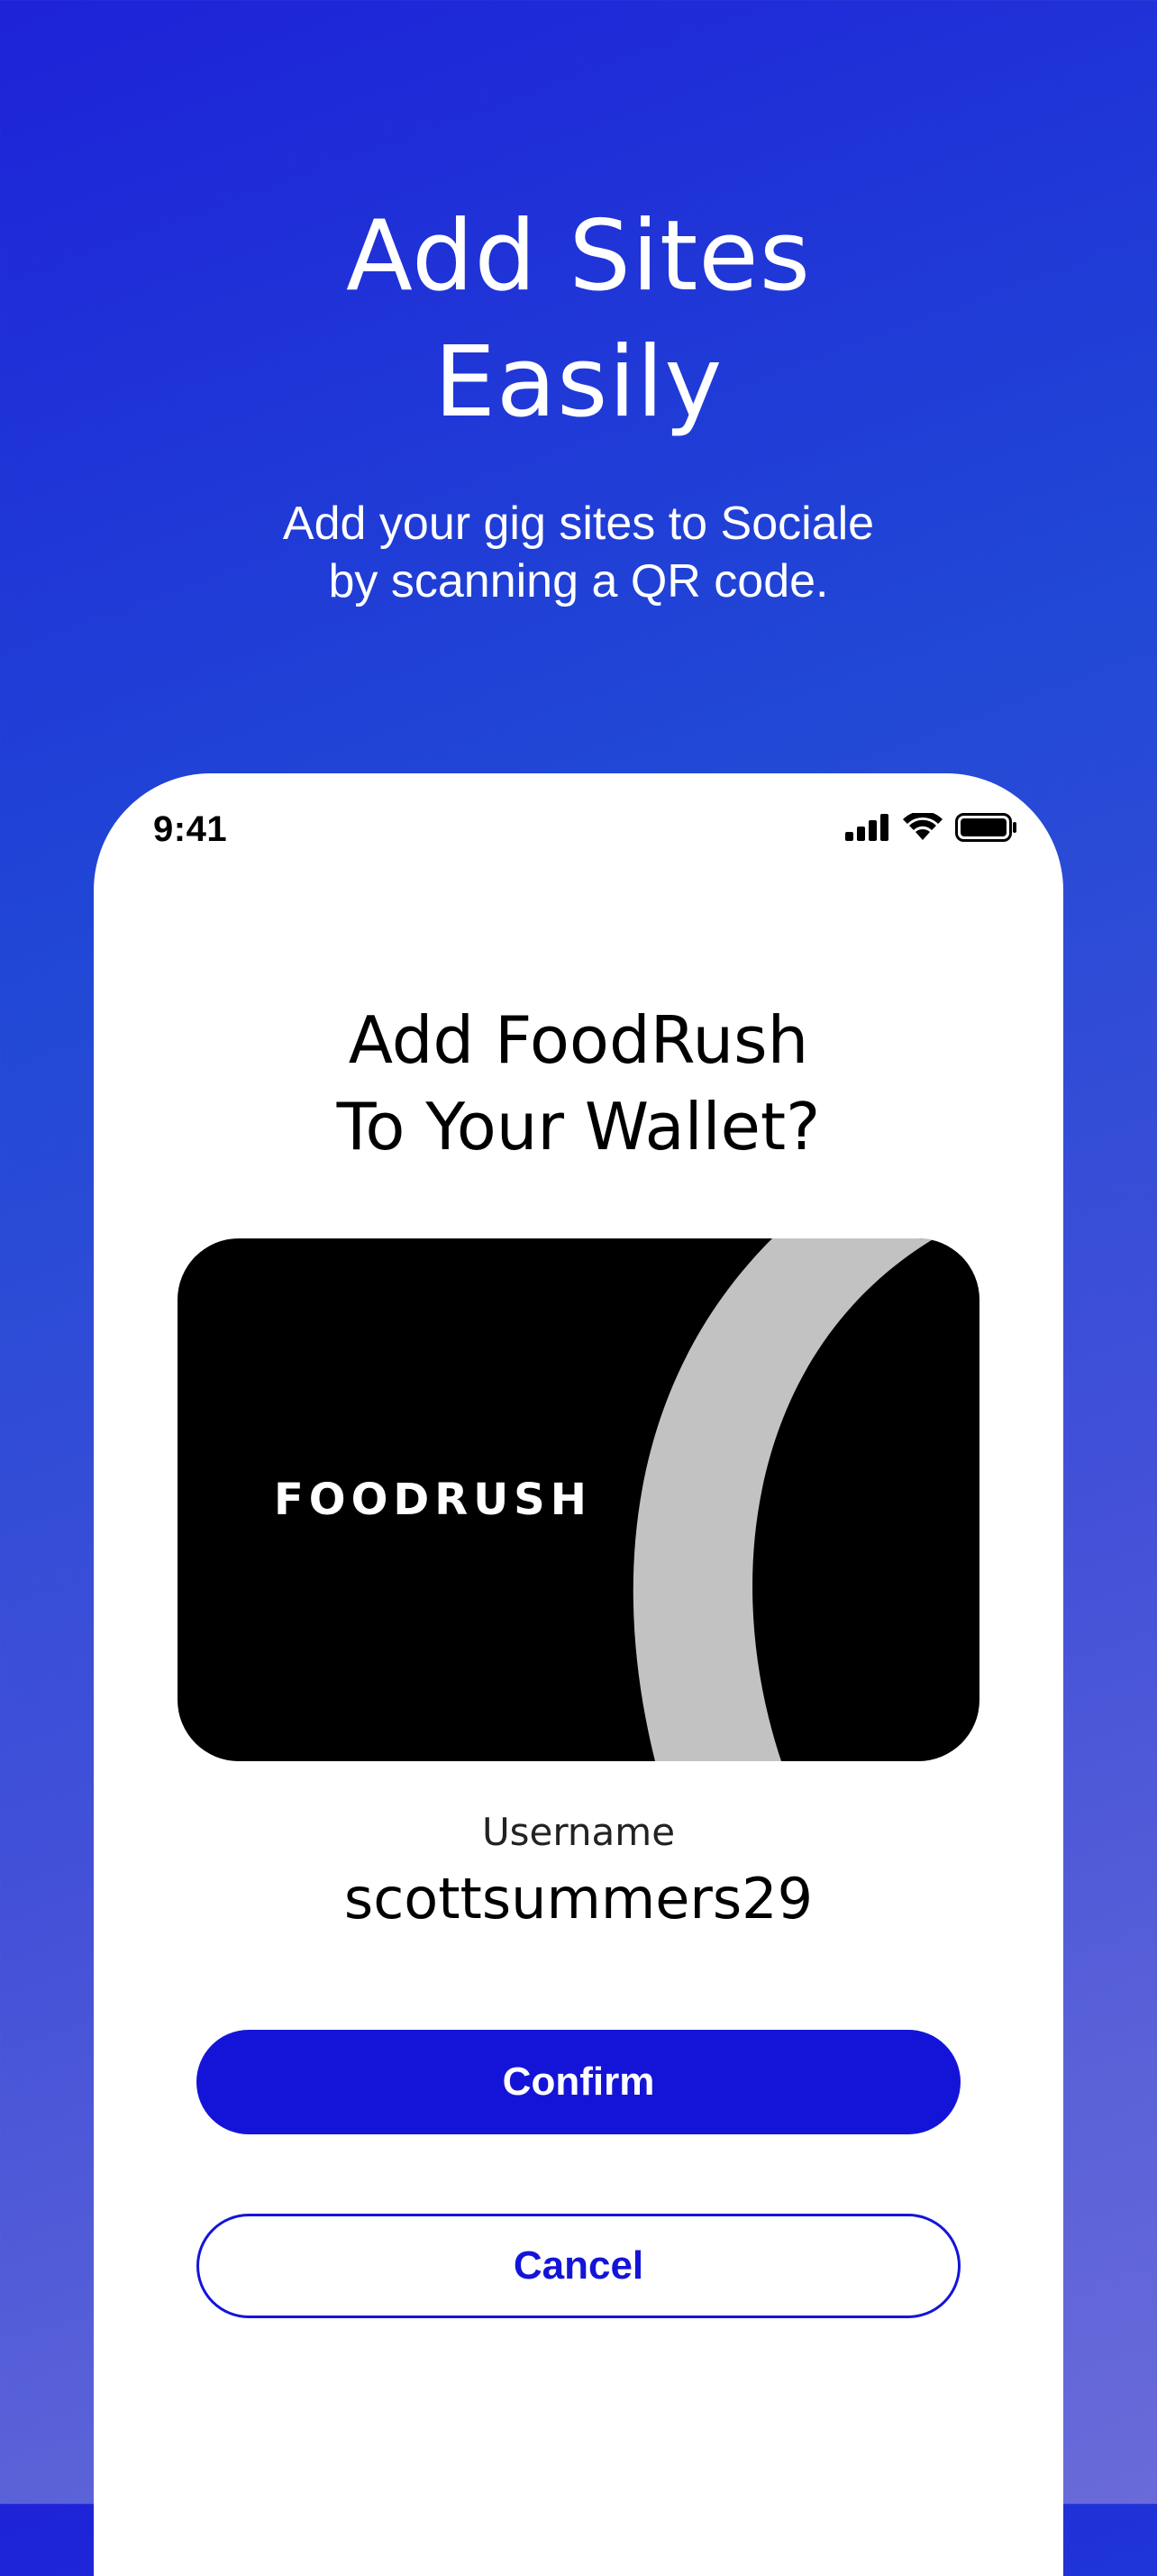 Image resolution: width=1157 pixels, height=2576 pixels. I want to click on hero-title-line-1: Add Sites, so click(578, 256).